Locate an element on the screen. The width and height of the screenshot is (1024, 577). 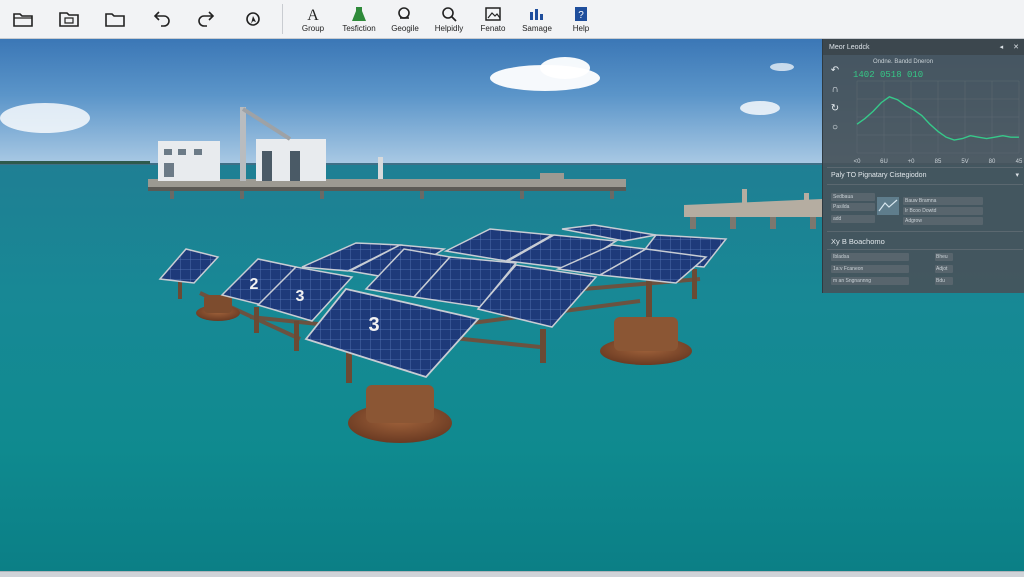
help-button: ? Help is located at coordinates (581, 19).